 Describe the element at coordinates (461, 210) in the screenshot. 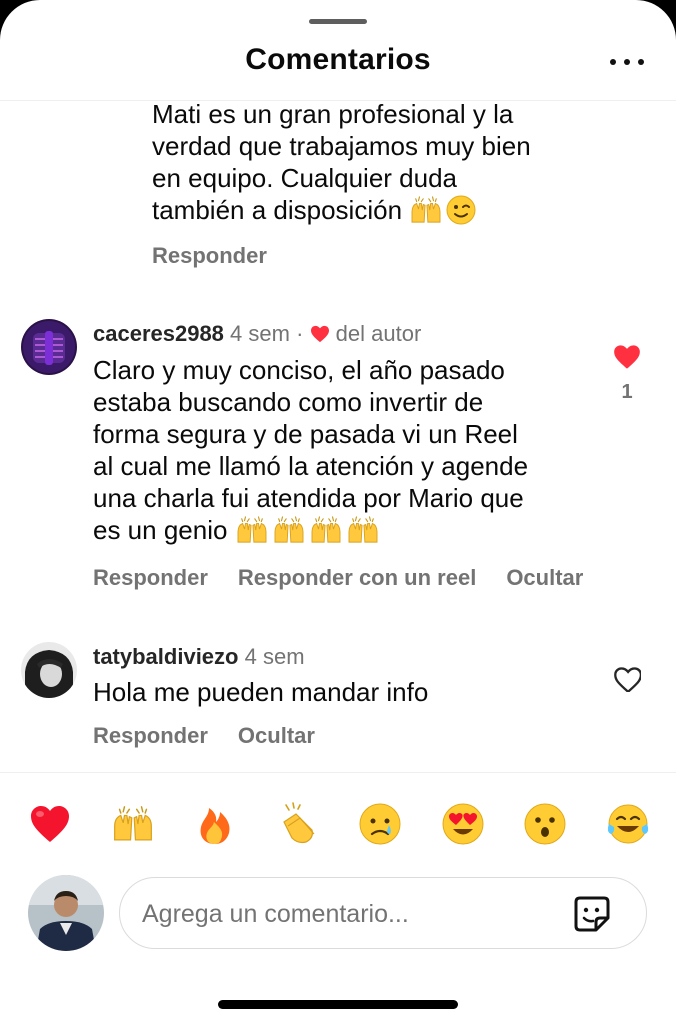

I see `winking-face-emoji` at that location.